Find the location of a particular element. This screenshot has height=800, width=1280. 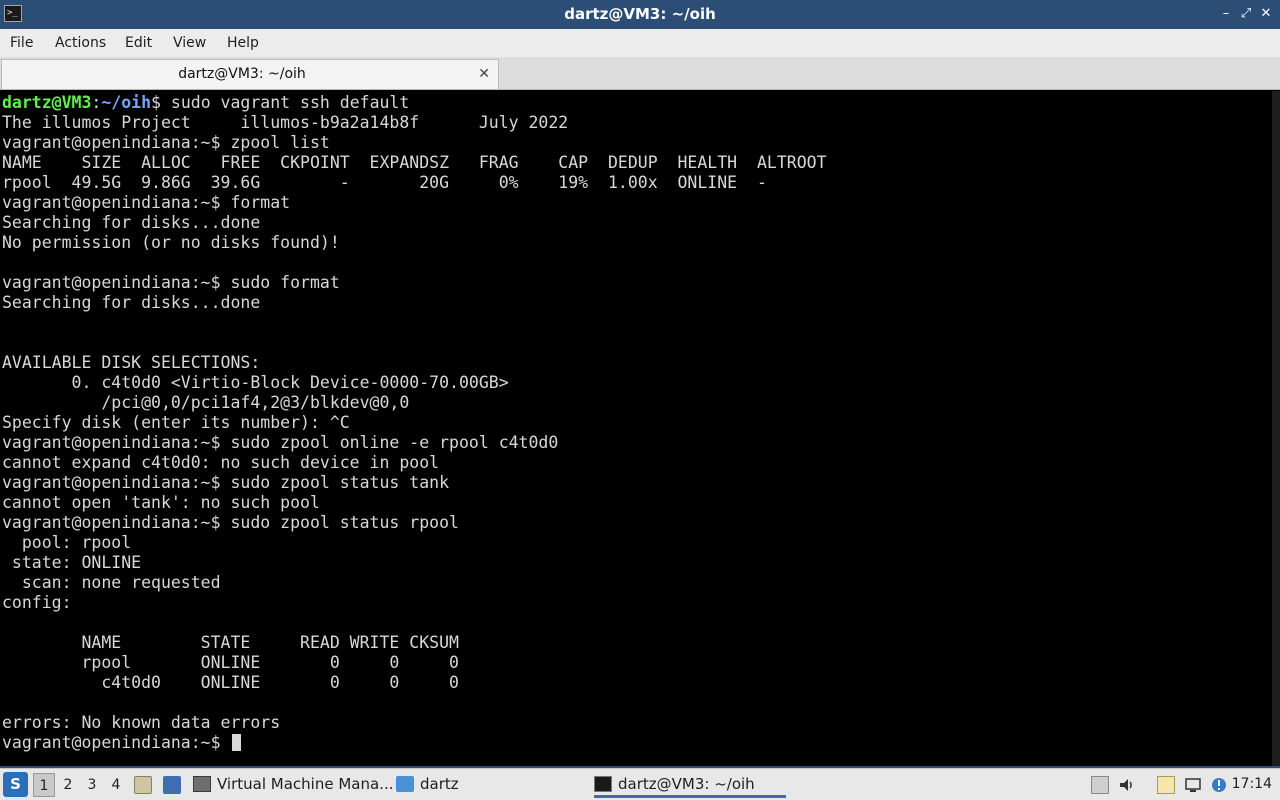

tab-terminal: dartz@VM3: ~/oih ✕ is located at coordinates (250, 74).